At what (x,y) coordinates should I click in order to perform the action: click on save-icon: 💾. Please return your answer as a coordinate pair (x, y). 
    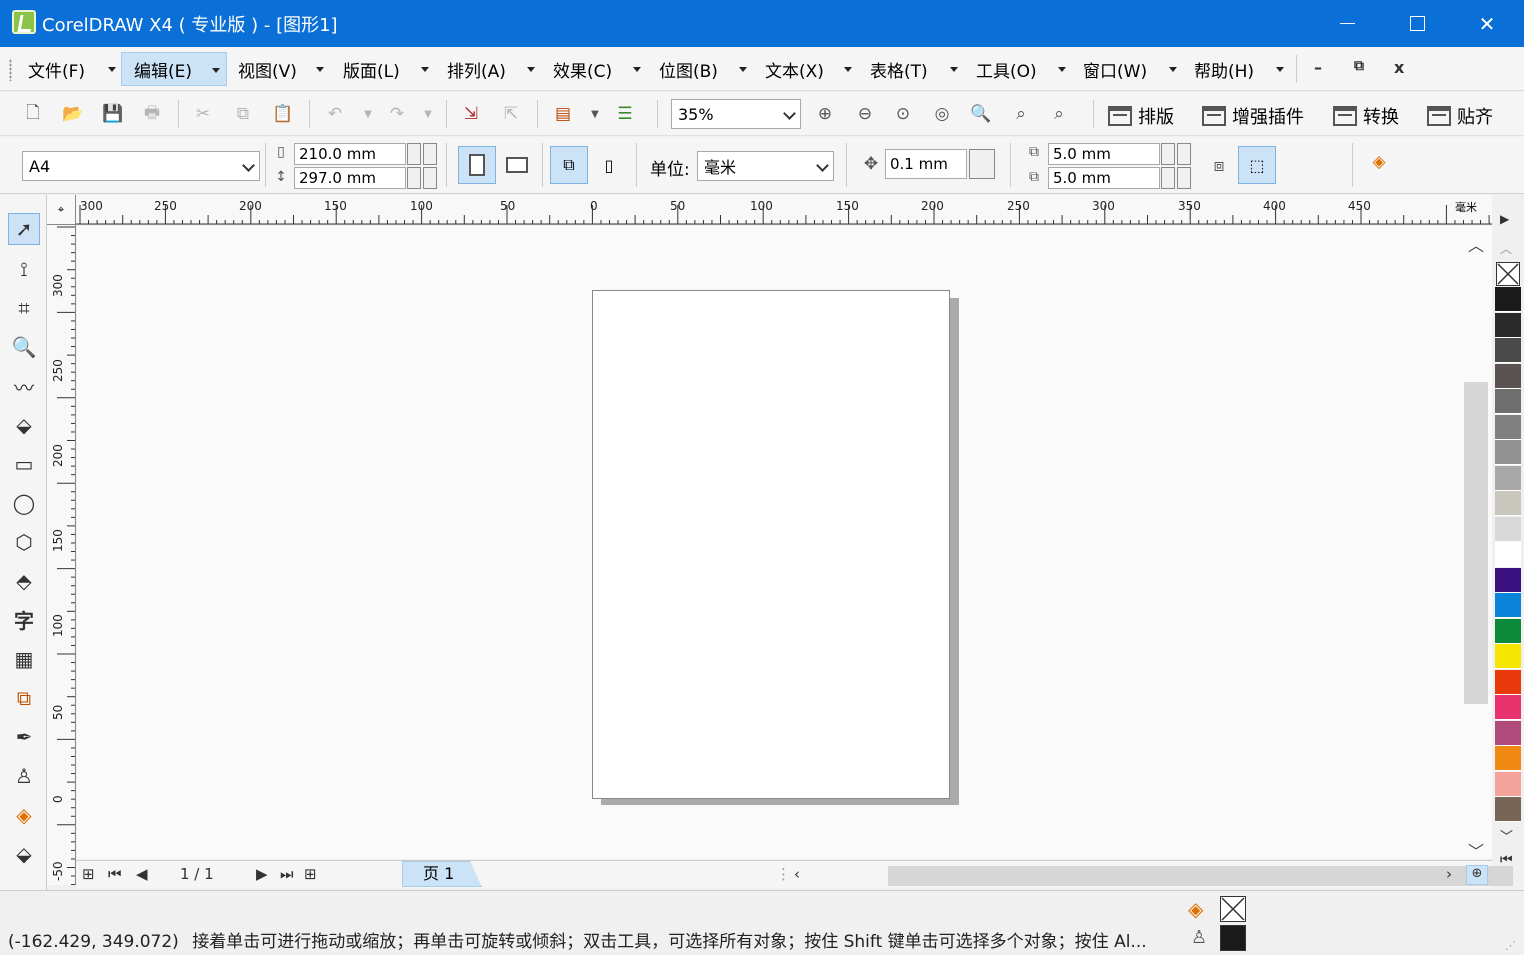
    Looking at the image, I should click on (113, 114).